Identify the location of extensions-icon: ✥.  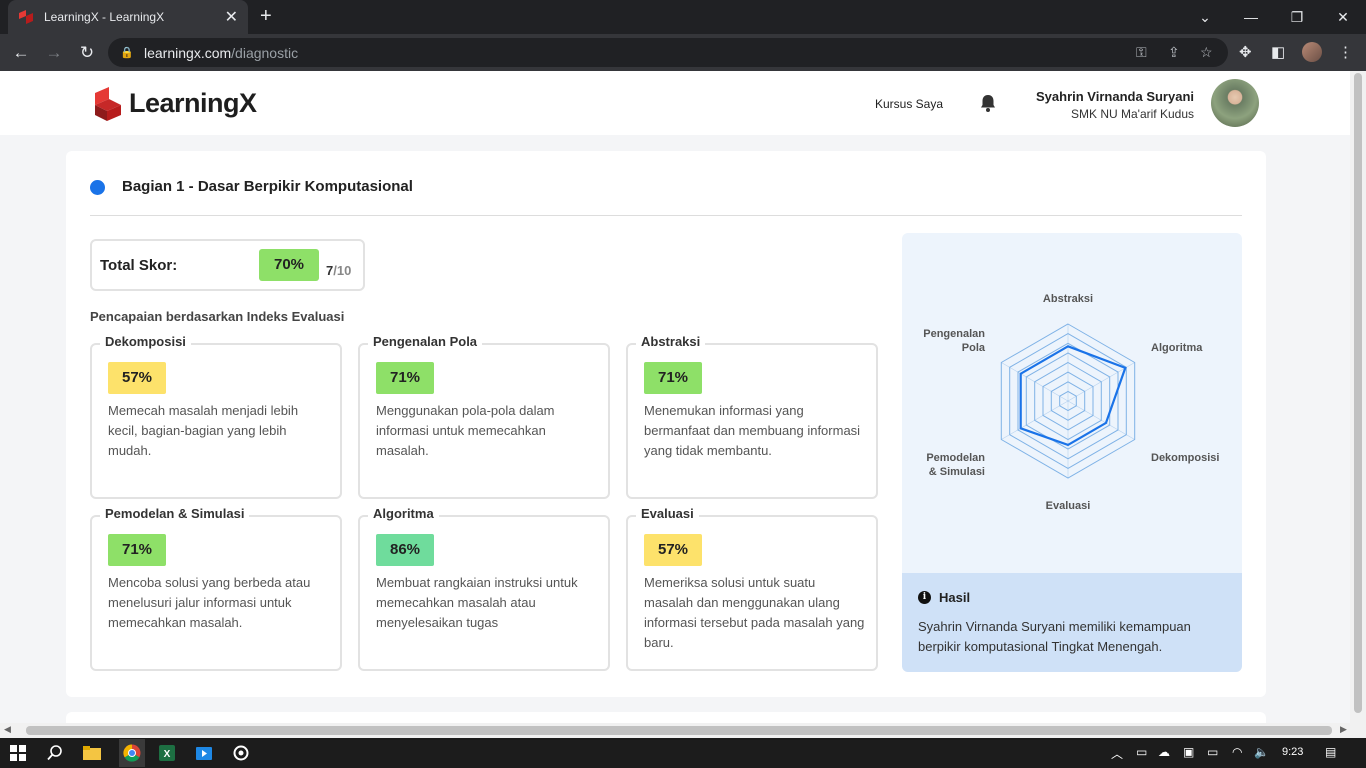
(1245, 52).